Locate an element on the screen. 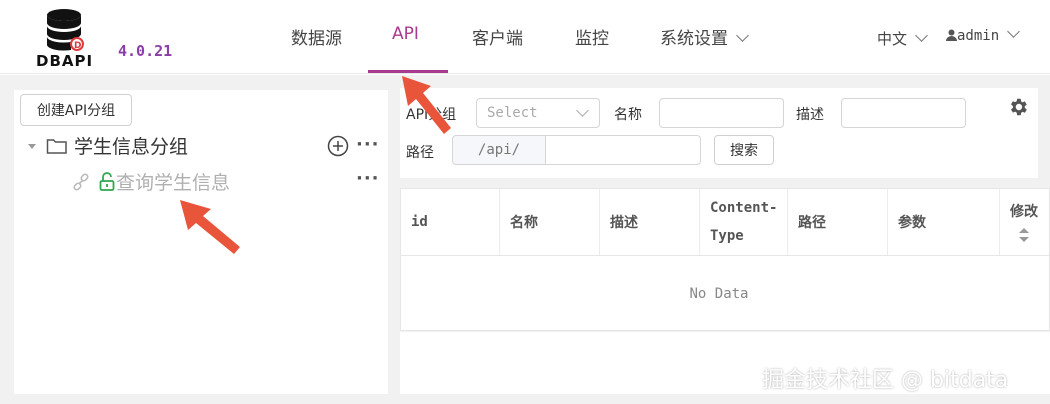  group-select-placeholder: Select is located at coordinates (512, 113).